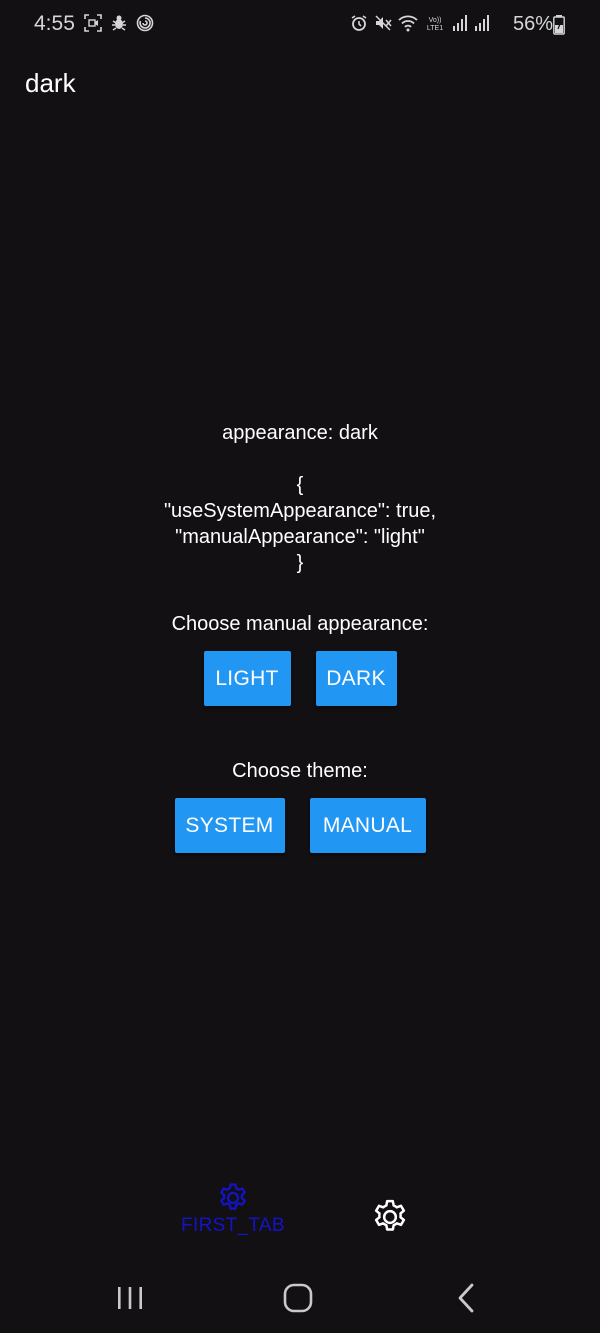 The height and width of the screenshot is (1333, 600). I want to click on choose-theme-label: Choose theme:, so click(300, 771).